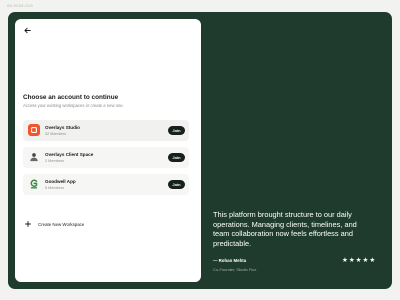 The height and width of the screenshot is (300, 400). Describe the element at coordinates (61, 224) in the screenshot. I see `create-workspace-label: Create New Workspace` at that location.